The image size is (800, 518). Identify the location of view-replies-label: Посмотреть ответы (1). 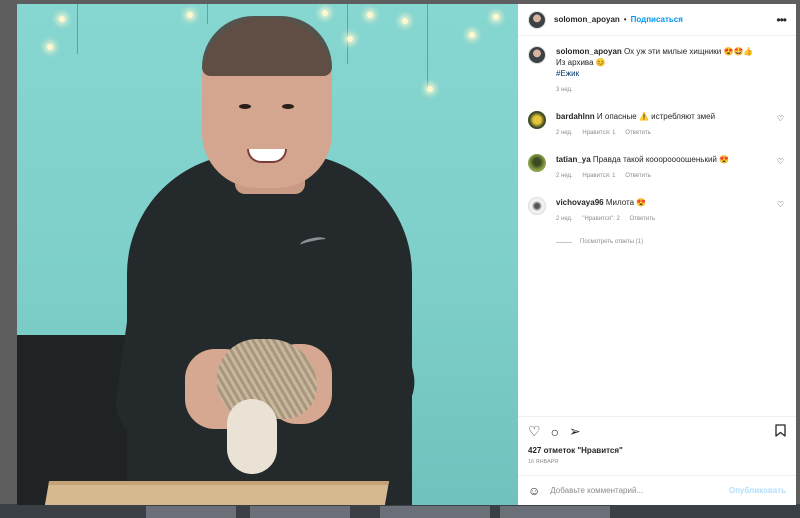
(612, 242).